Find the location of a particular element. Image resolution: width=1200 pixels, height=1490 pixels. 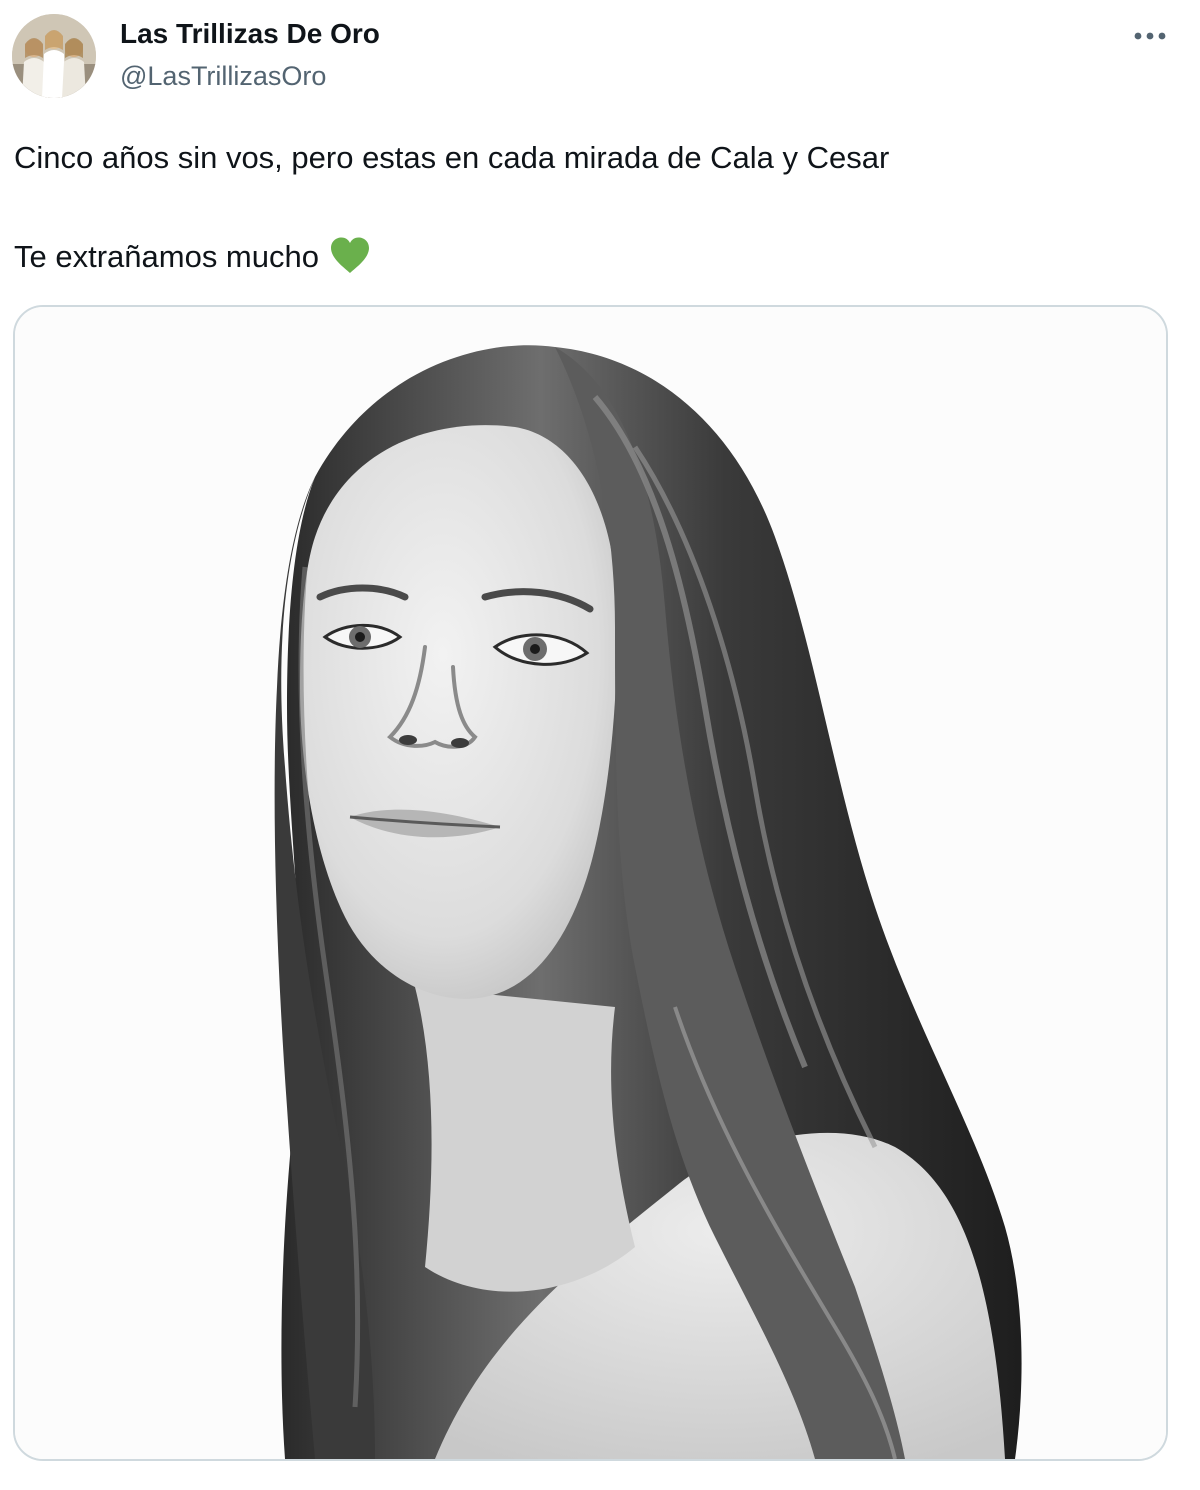

author-handle: @LasTrillizasOro is located at coordinates (223, 76).